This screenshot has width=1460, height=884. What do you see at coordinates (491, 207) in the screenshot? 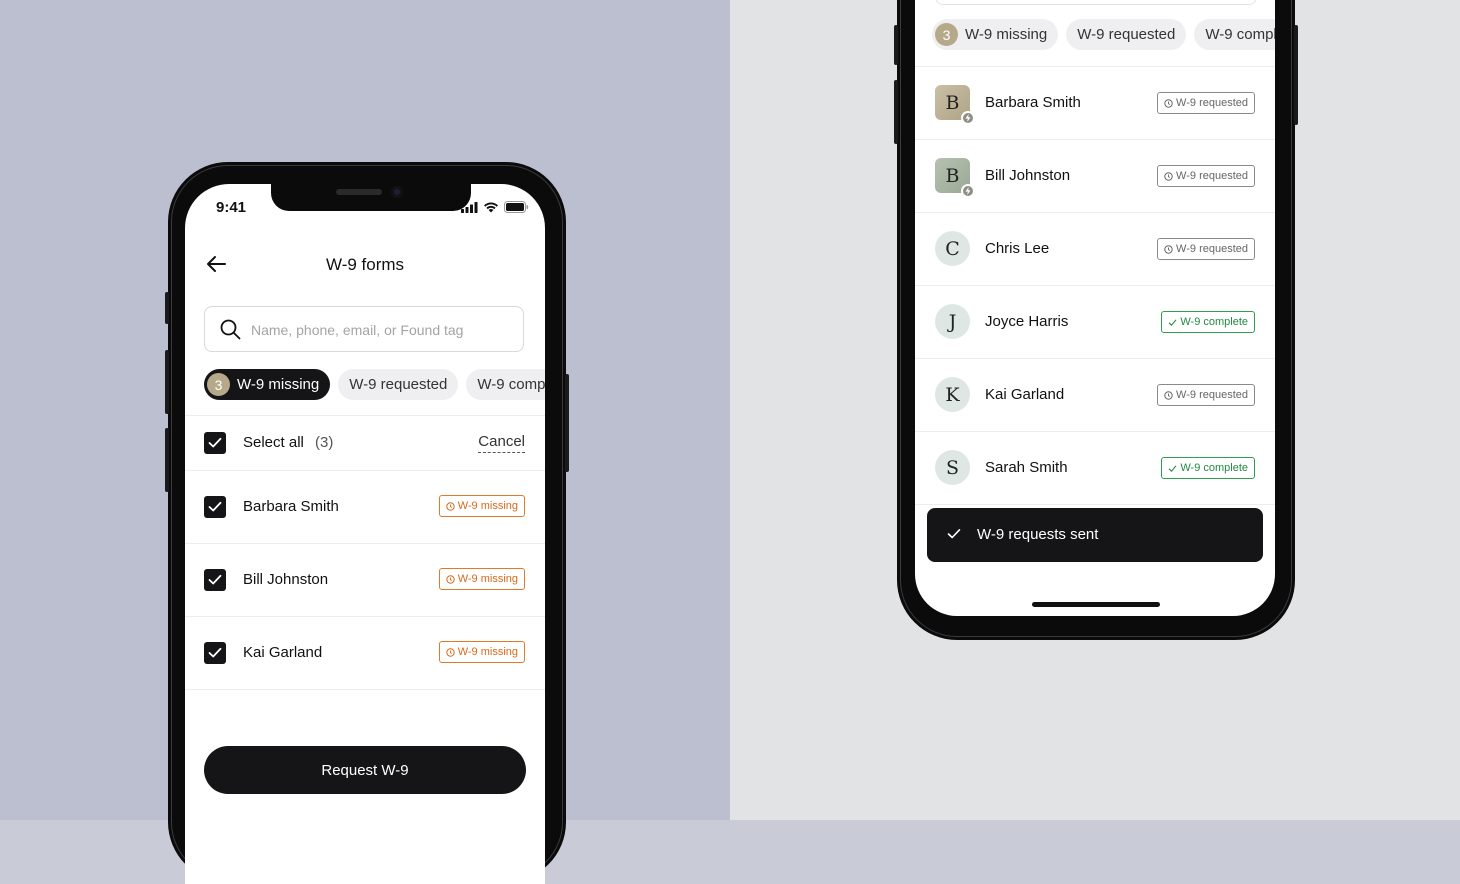
I see `wifi-icon` at bounding box center [491, 207].